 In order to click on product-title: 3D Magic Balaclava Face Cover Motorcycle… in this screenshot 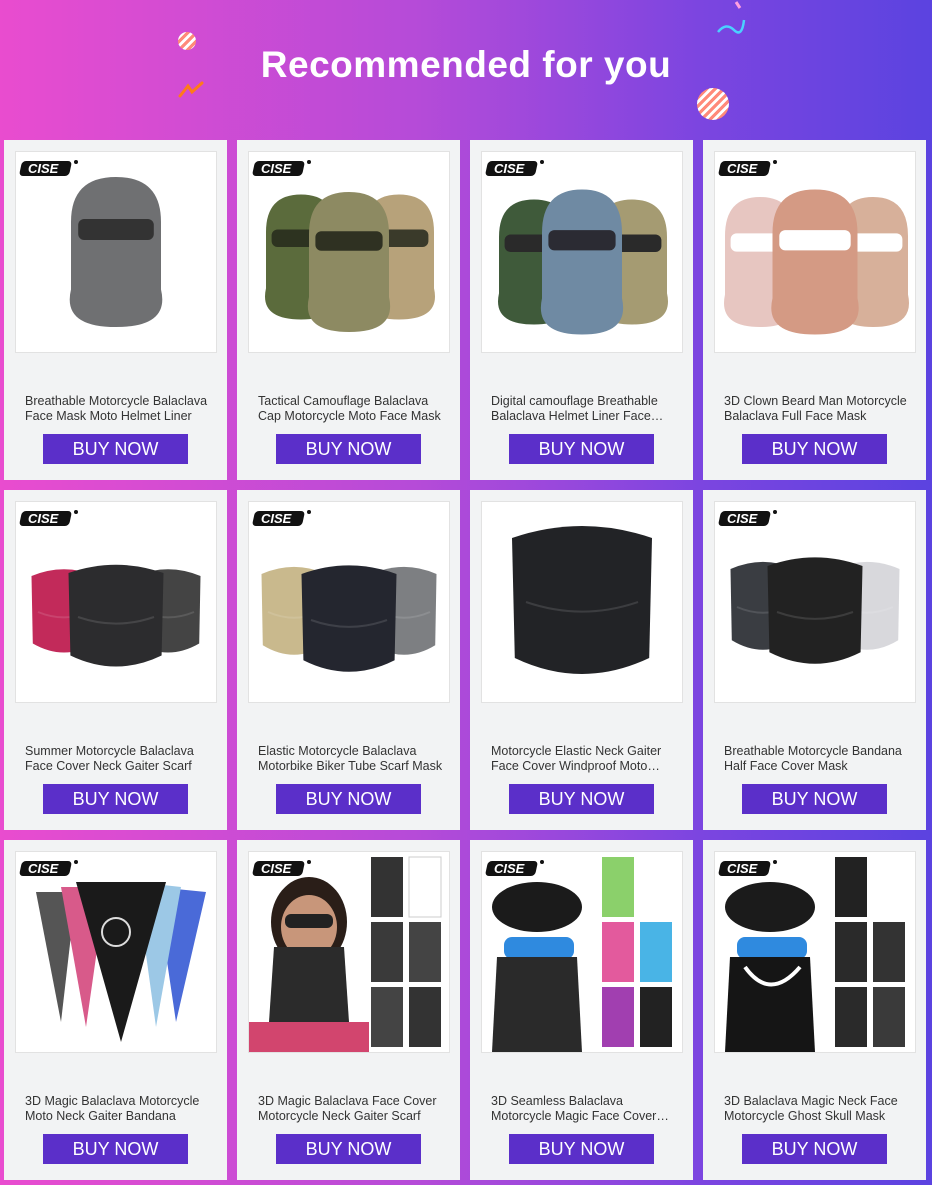, I will do `click(350, 1109)`.